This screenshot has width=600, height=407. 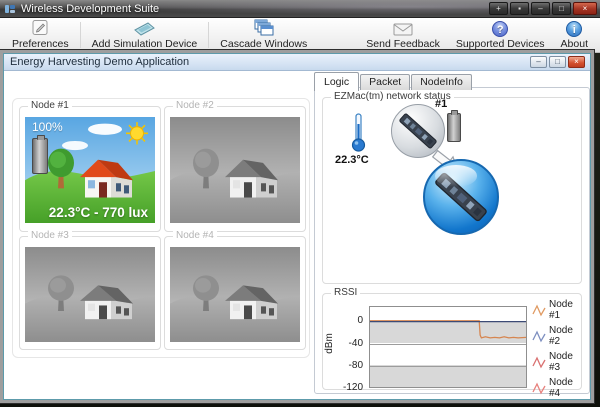 I want to click on node4-label: Node #4, so click(x=195, y=235).